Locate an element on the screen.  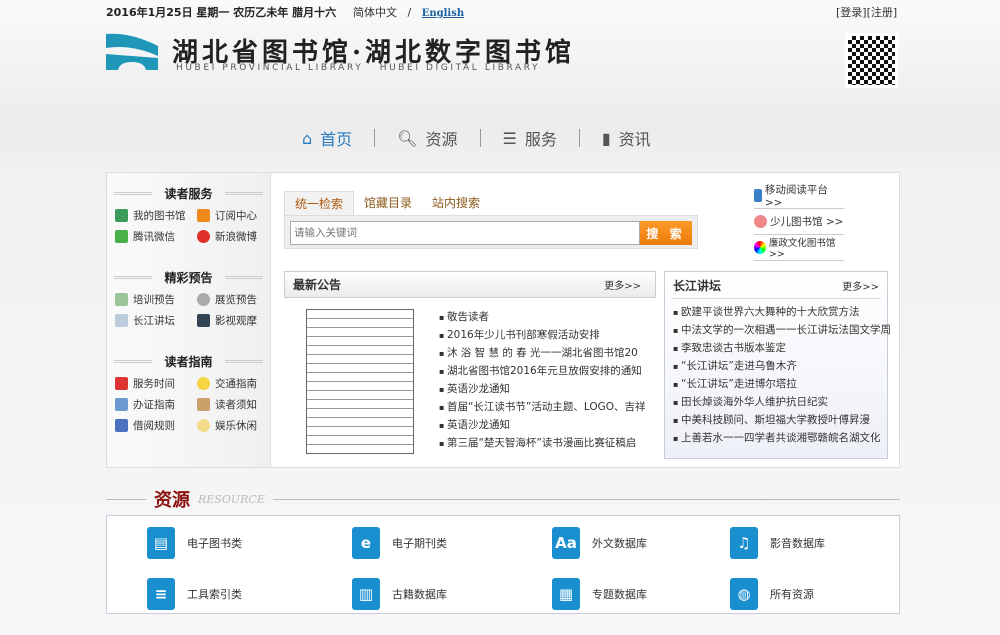
sidebar-item-notice: 读者须知 is located at coordinates (233, 404).